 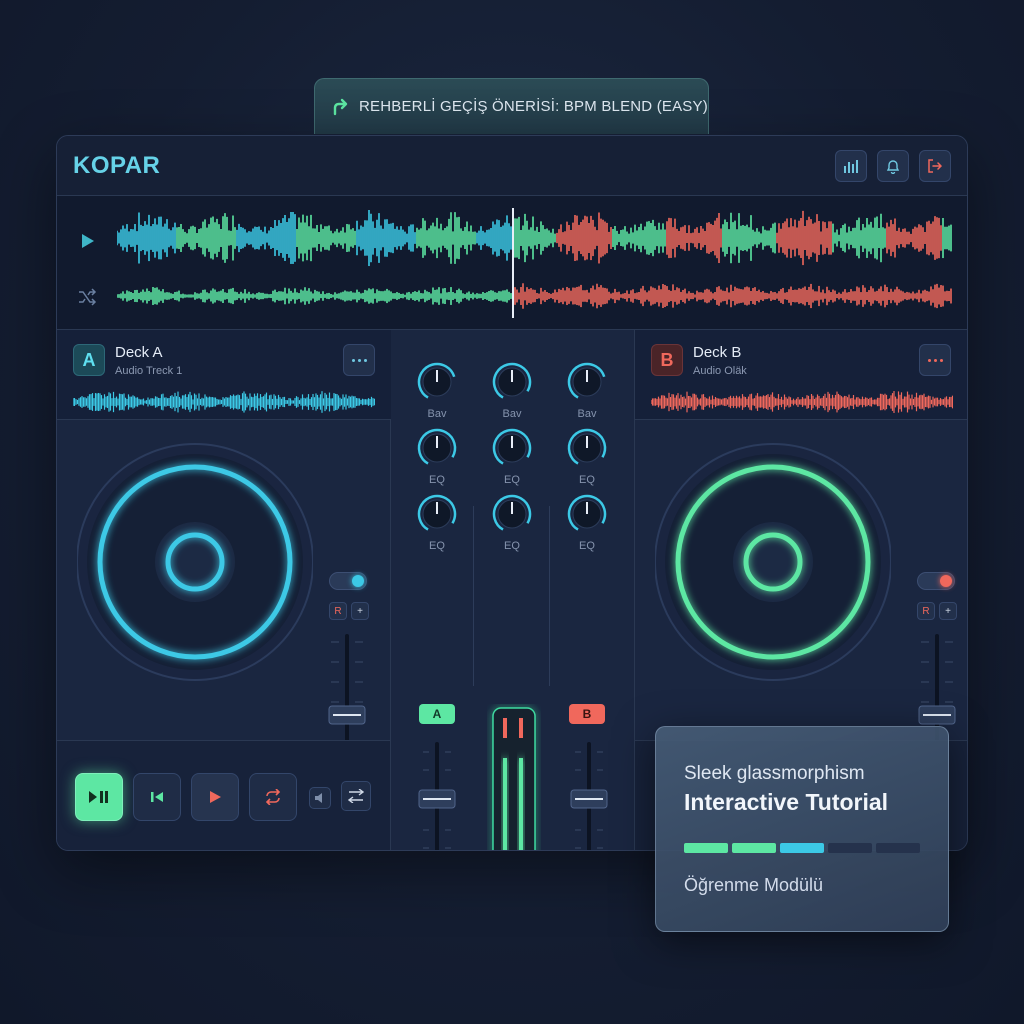 What do you see at coordinates (360, 611) in the screenshot?
I see `deck-a-plus-button: +` at bounding box center [360, 611].